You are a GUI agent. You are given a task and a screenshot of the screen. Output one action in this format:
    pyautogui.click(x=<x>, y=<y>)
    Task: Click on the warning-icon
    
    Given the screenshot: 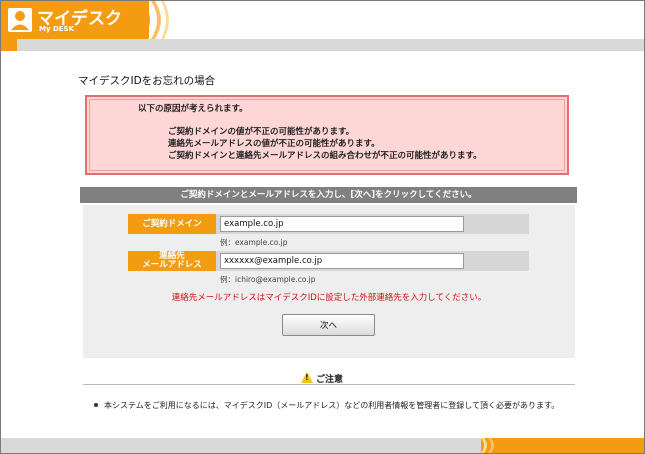 What is the action you would take?
    pyautogui.click(x=307, y=377)
    